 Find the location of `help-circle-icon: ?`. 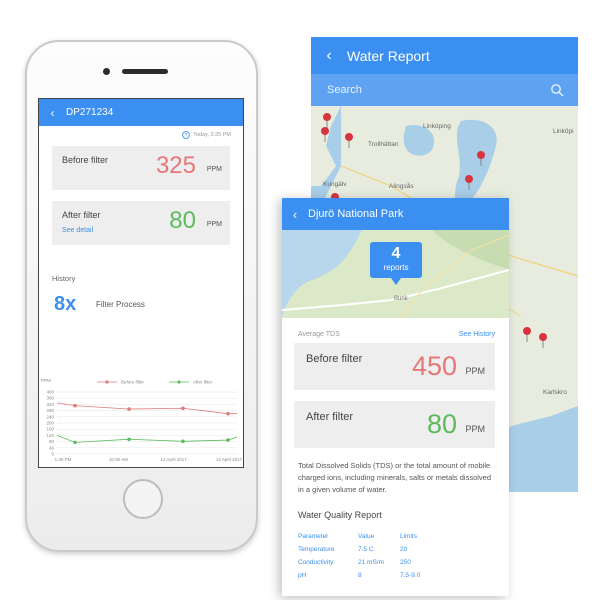

help-circle-icon: ? is located at coordinates (186, 135).